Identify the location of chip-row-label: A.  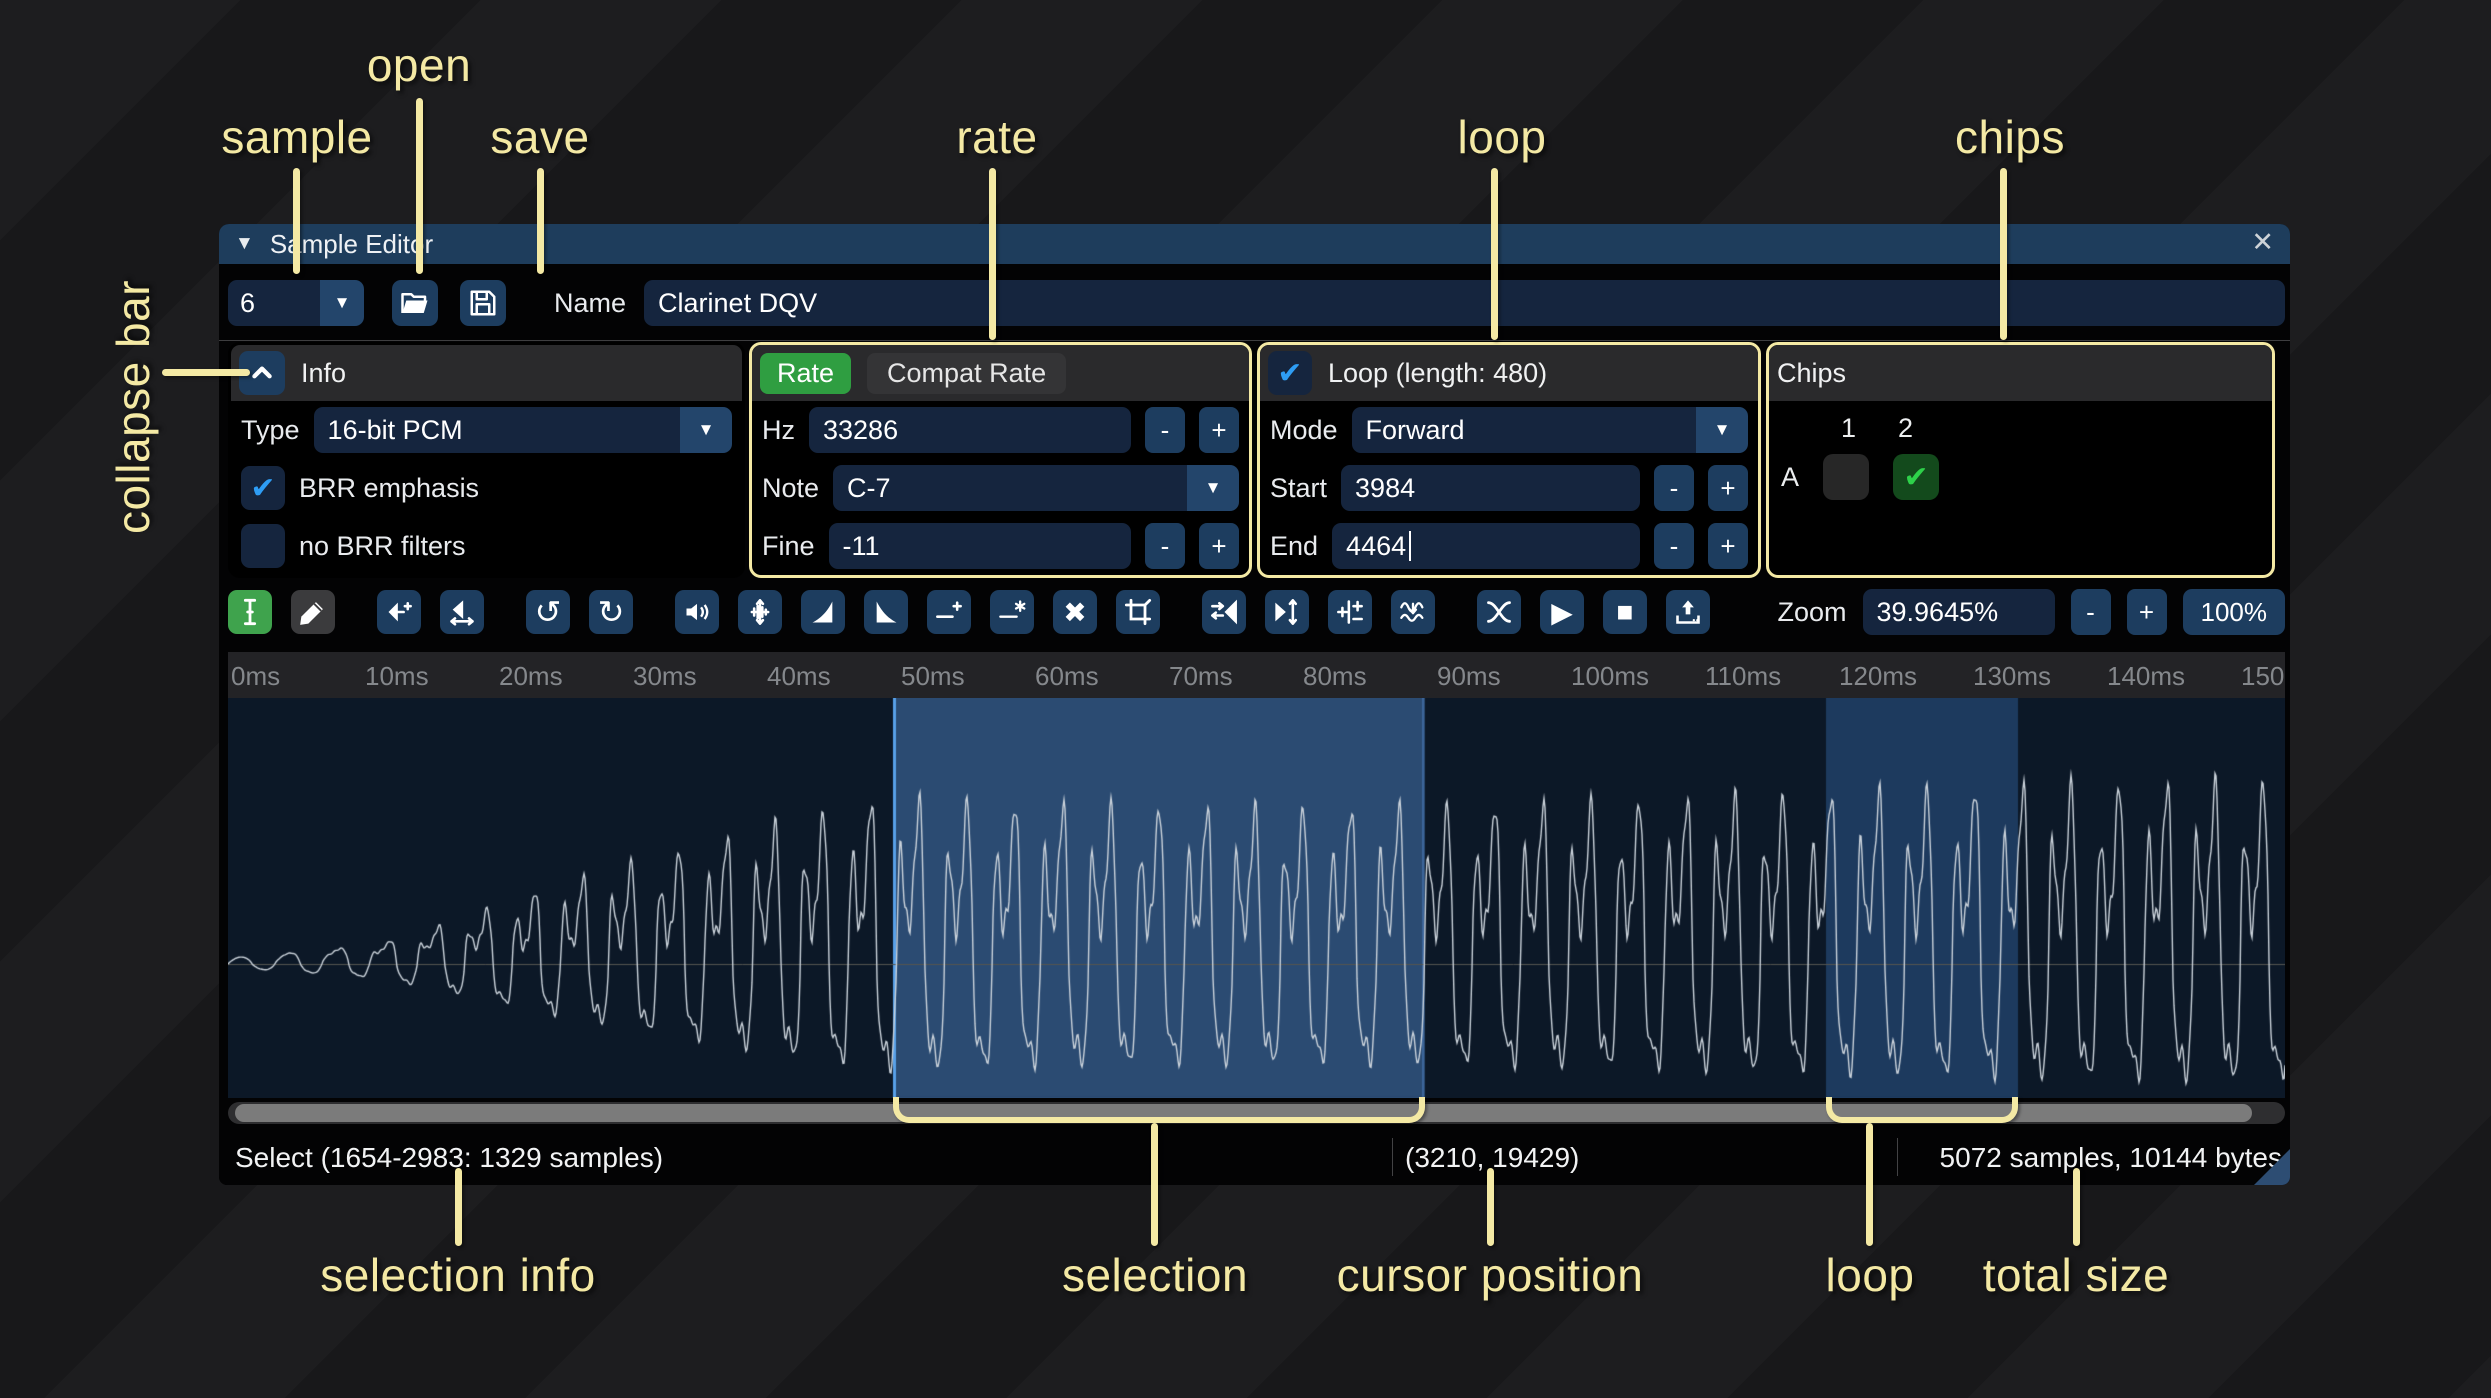
(1790, 476).